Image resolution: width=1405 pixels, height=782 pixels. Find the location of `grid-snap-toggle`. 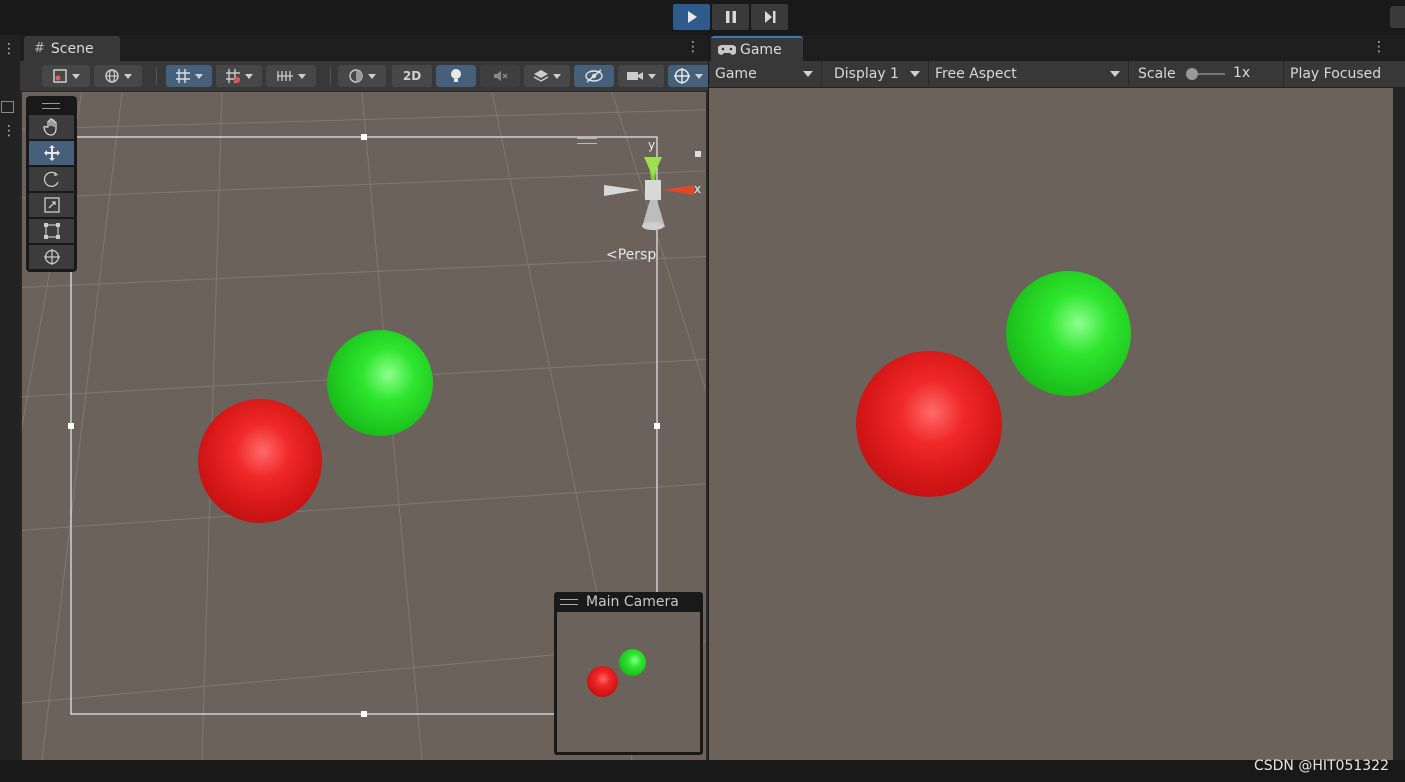

grid-snap-toggle is located at coordinates (189, 76).